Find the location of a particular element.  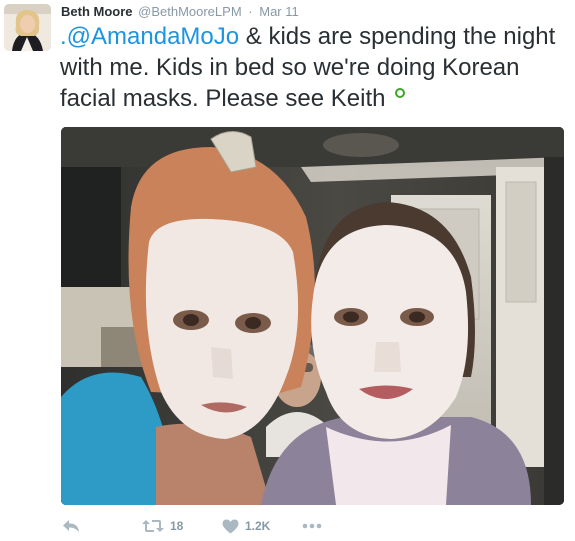

author-handle: @BethMooreLPM is located at coordinates (190, 11).